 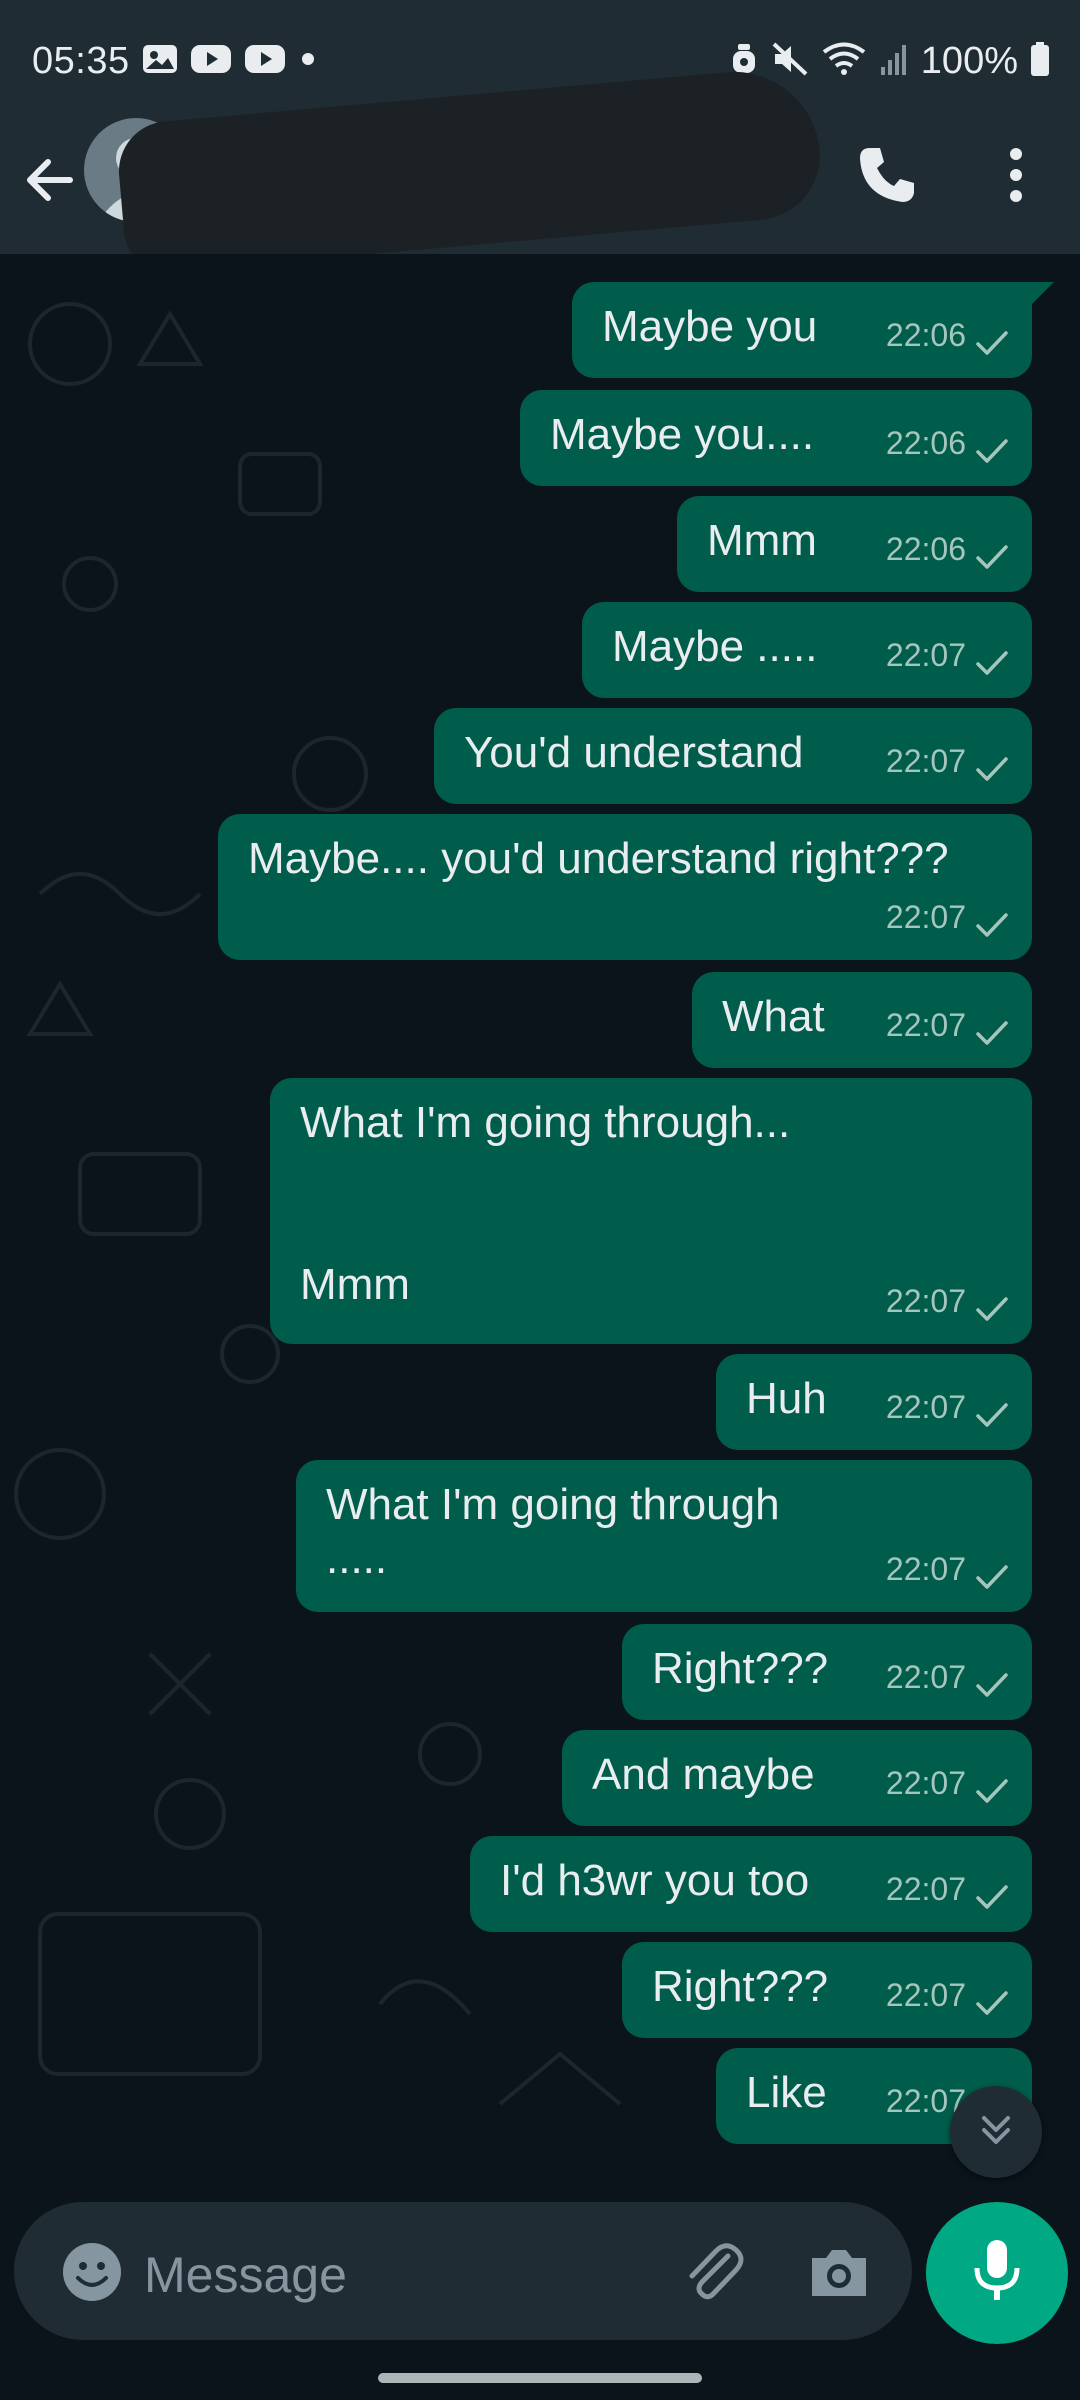 What do you see at coordinates (773, 1016) in the screenshot?
I see `message-text: What` at bounding box center [773, 1016].